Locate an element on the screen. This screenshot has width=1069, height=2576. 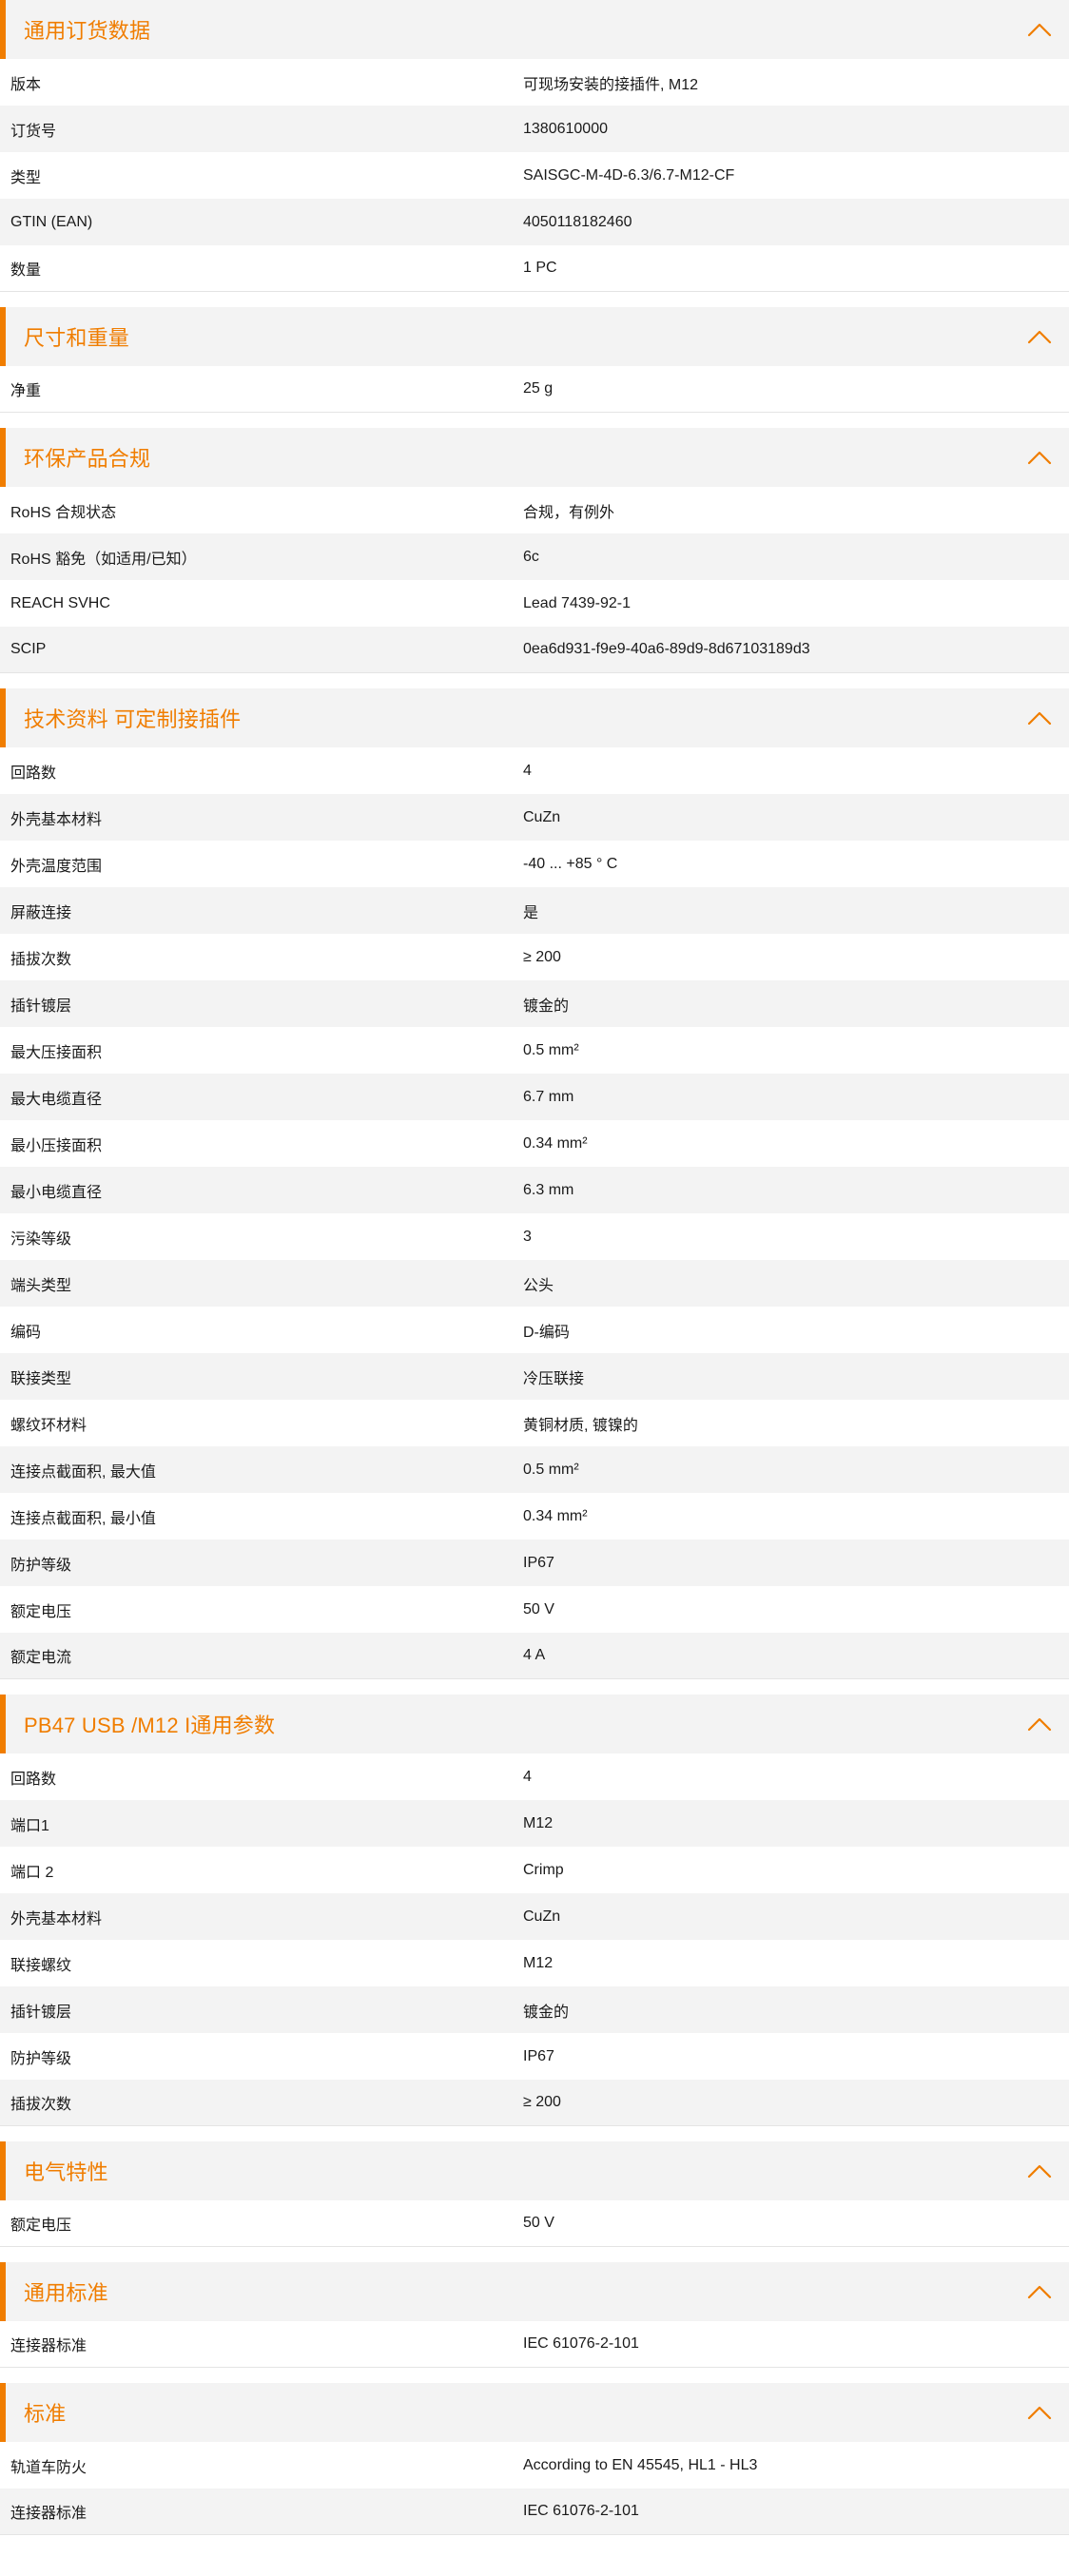
section-header: 技术资料 可定制接插件 is located at coordinates (534, 717).